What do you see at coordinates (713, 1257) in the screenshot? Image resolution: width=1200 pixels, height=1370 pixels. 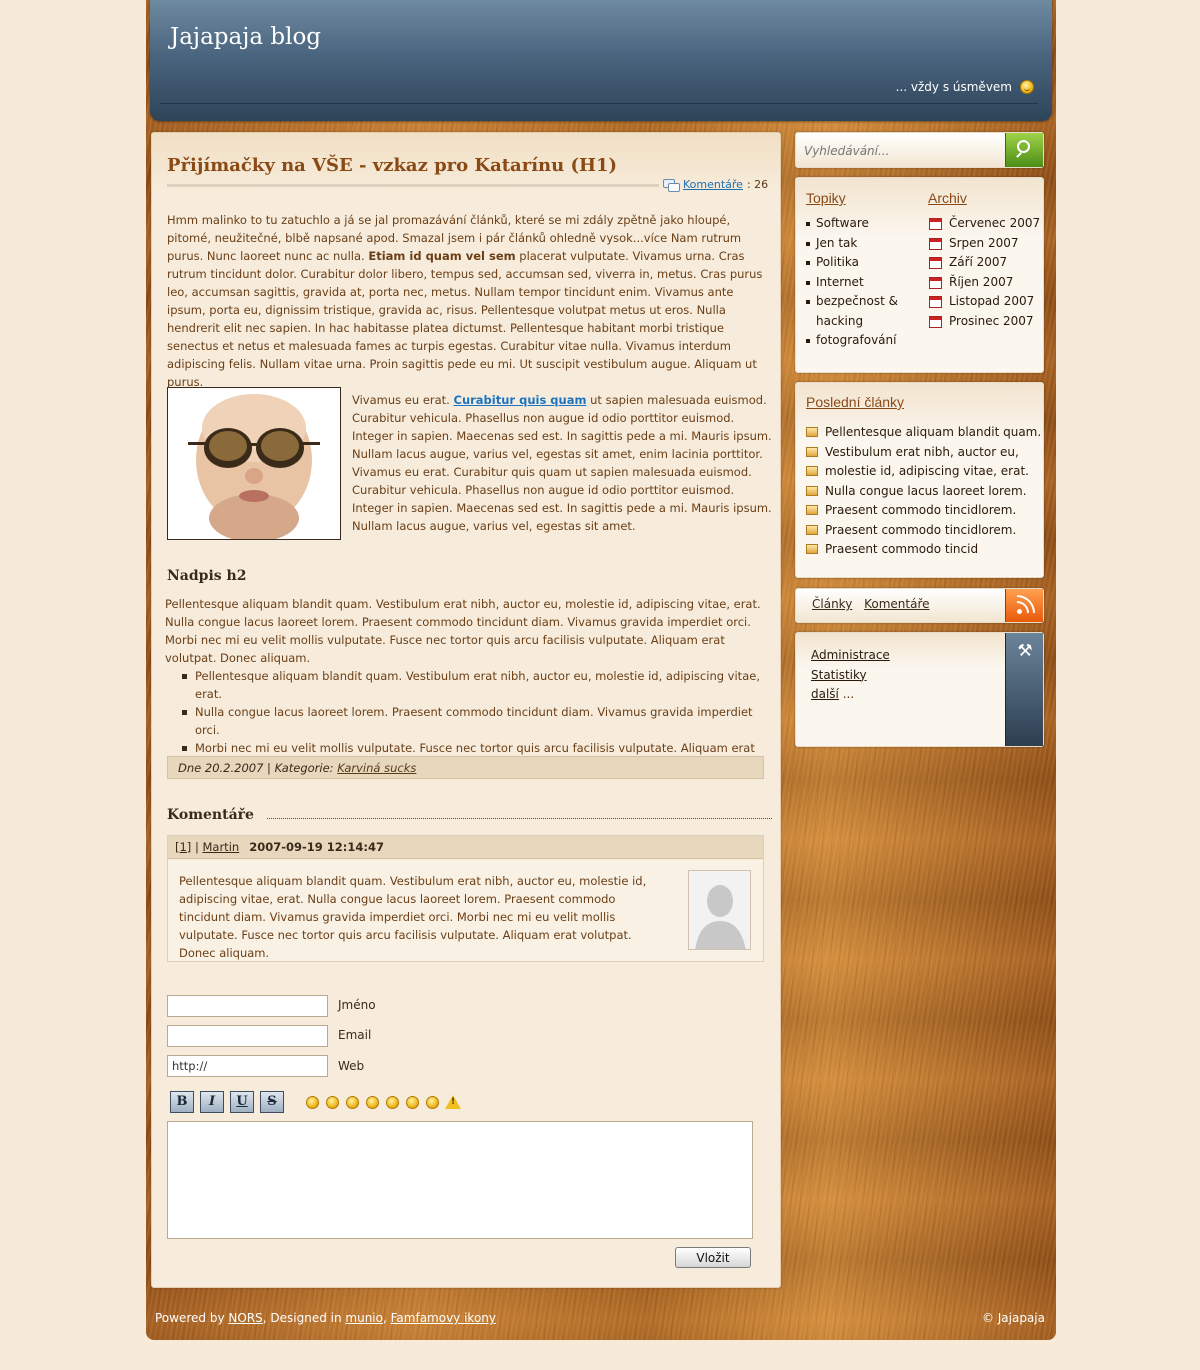 I see `submit-button: Vložit` at bounding box center [713, 1257].